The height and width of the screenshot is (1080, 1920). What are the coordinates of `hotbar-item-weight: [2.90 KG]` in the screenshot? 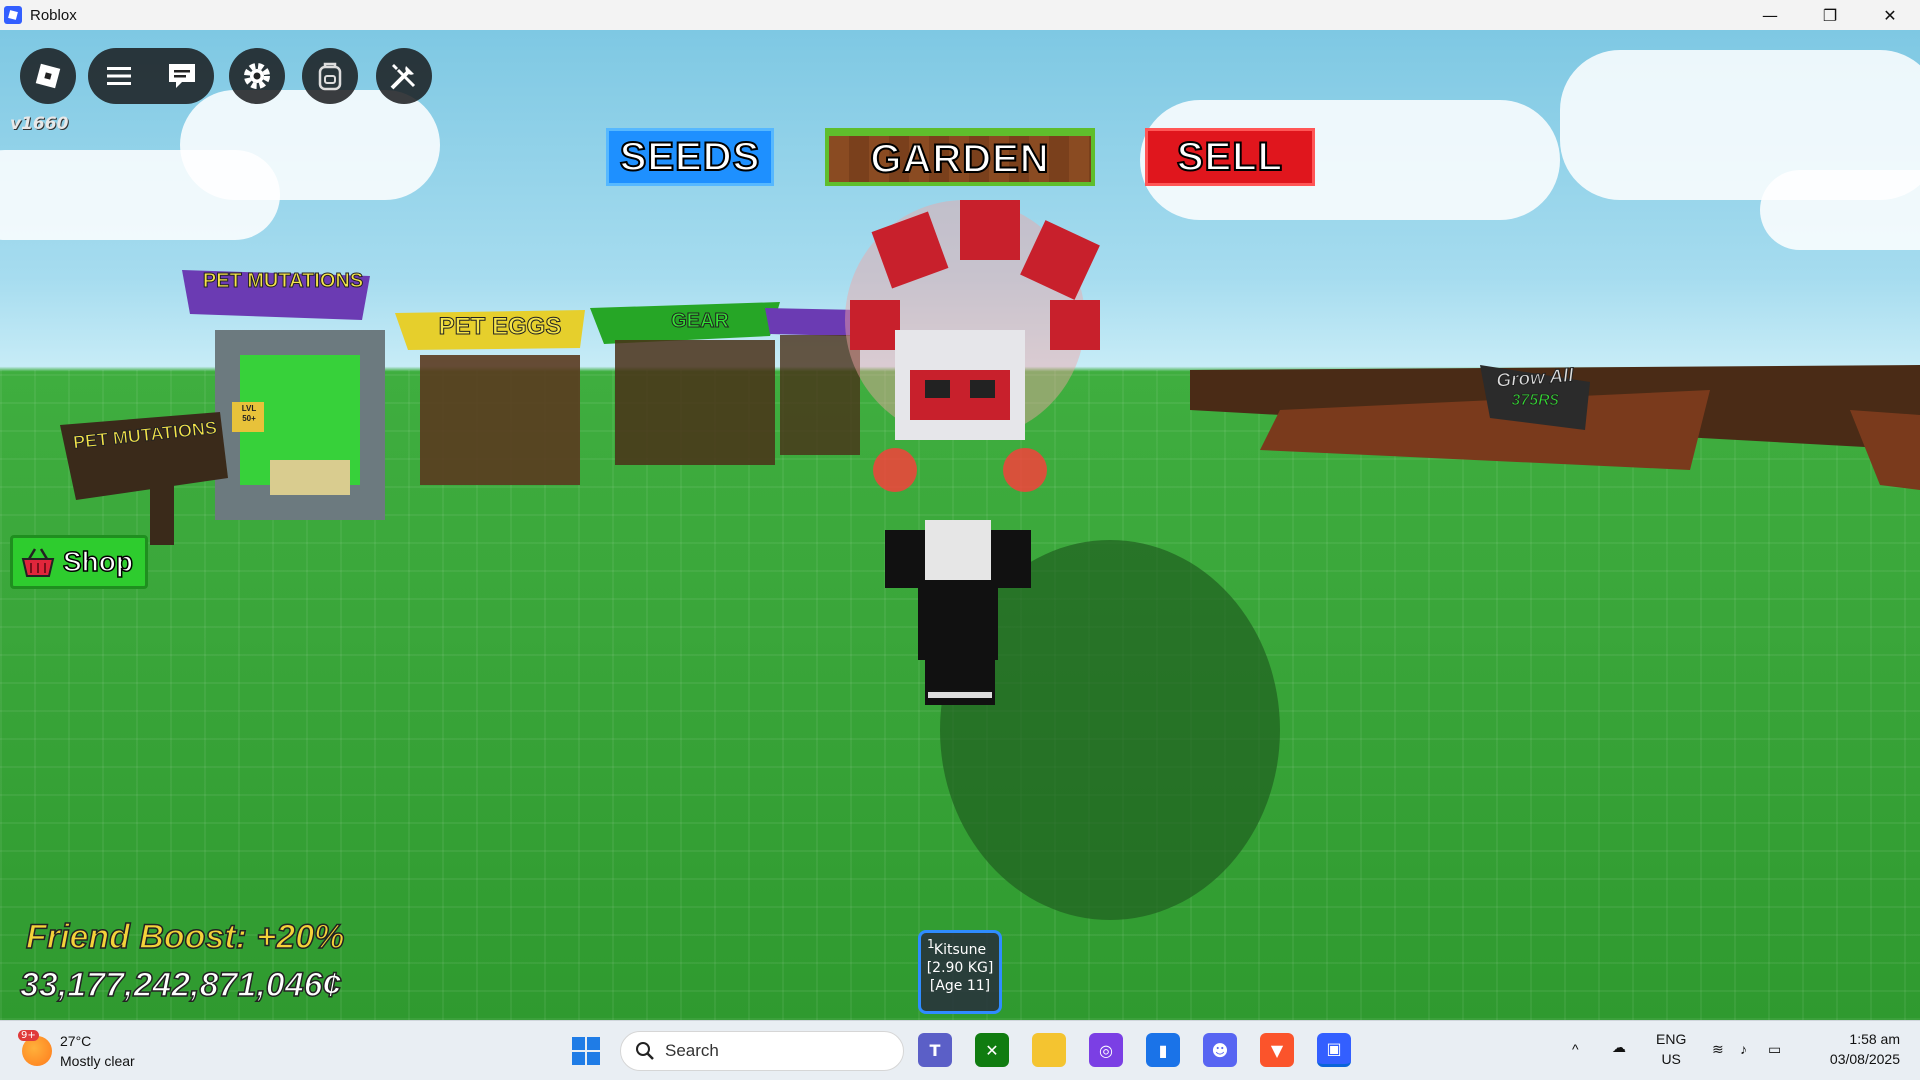 It's located at (960, 968).